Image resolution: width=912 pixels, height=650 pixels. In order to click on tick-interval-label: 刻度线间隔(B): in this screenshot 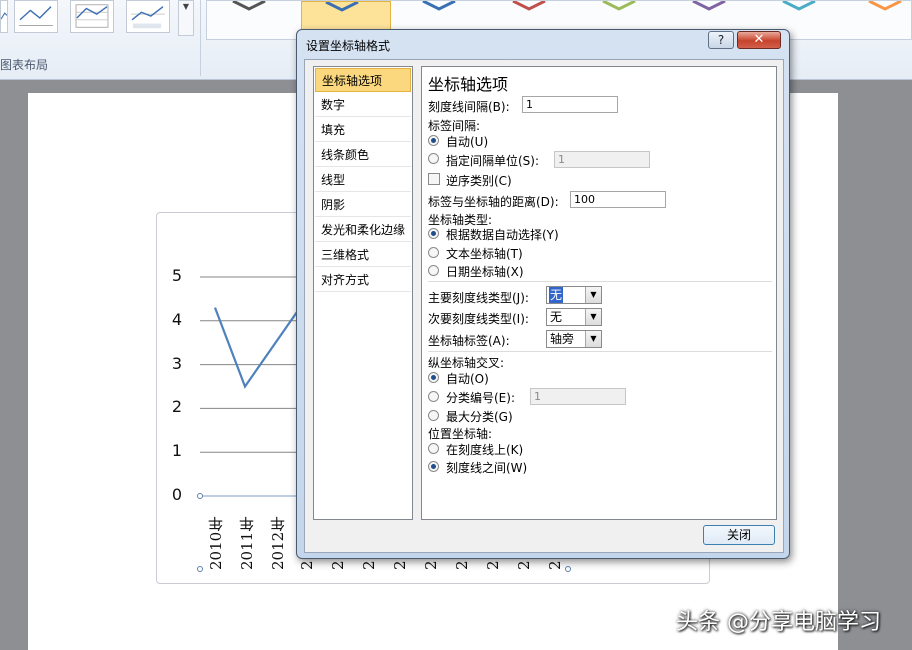, I will do `click(469, 107)`.